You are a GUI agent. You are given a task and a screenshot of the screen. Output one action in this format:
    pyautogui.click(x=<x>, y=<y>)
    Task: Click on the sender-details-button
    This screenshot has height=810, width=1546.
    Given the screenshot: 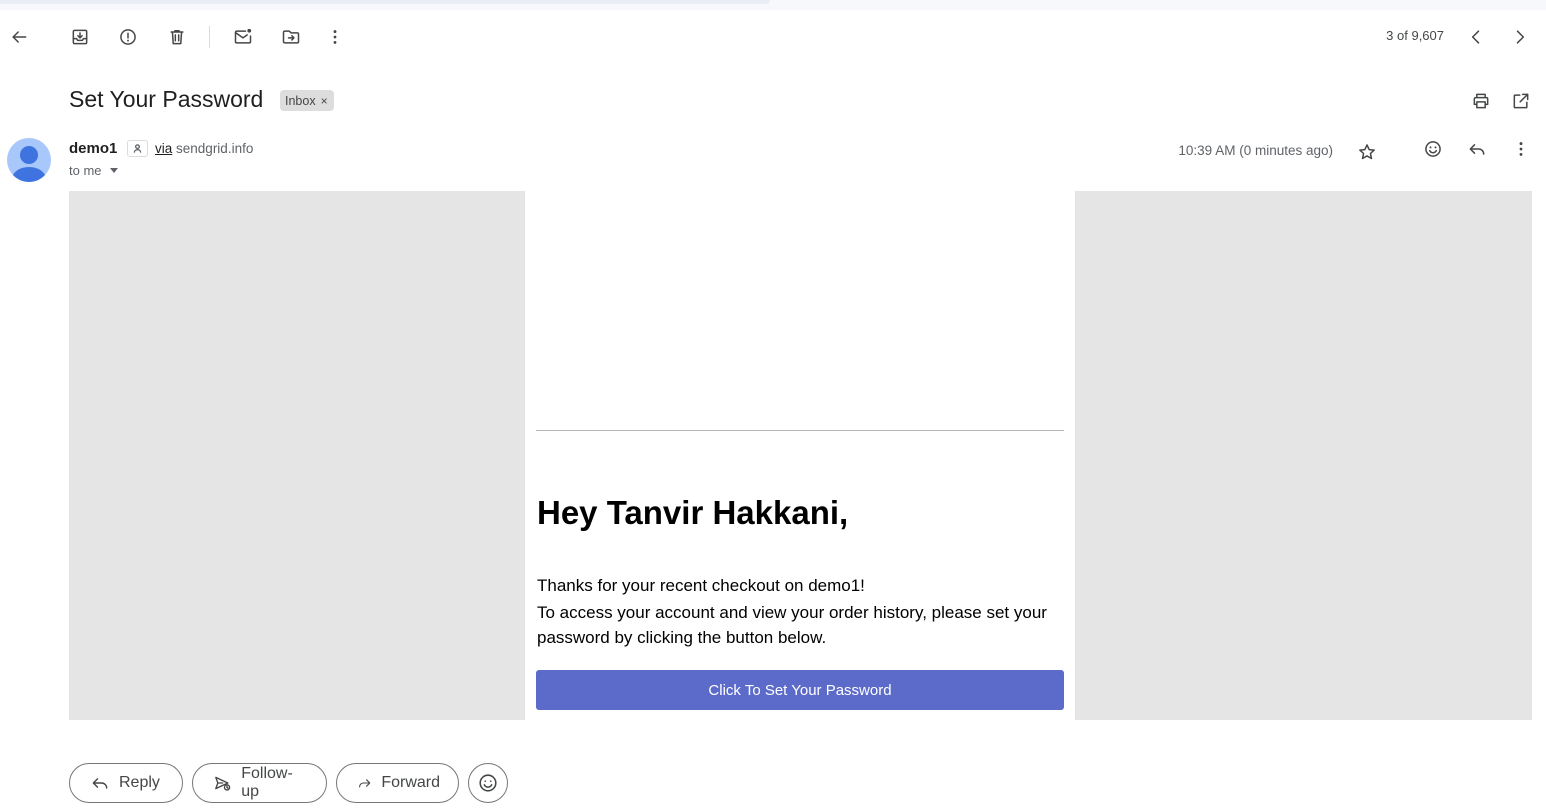 What is the action you would take?
    pyautogui.click(x=137, y=148)
    